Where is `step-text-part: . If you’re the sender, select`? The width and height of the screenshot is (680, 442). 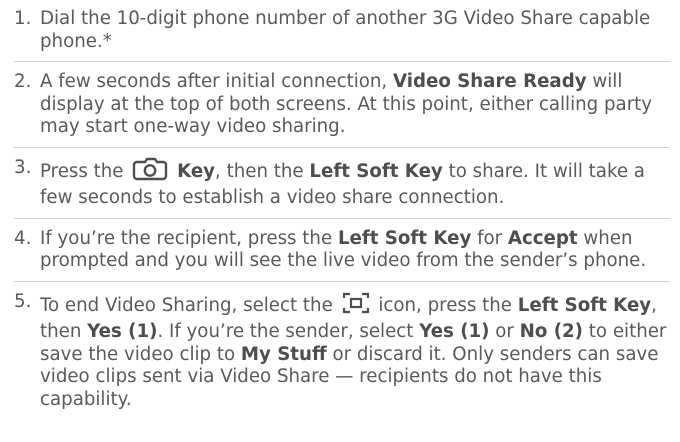 step-text-part: . If you’re the sender, select is located at coordinates (288, 331).